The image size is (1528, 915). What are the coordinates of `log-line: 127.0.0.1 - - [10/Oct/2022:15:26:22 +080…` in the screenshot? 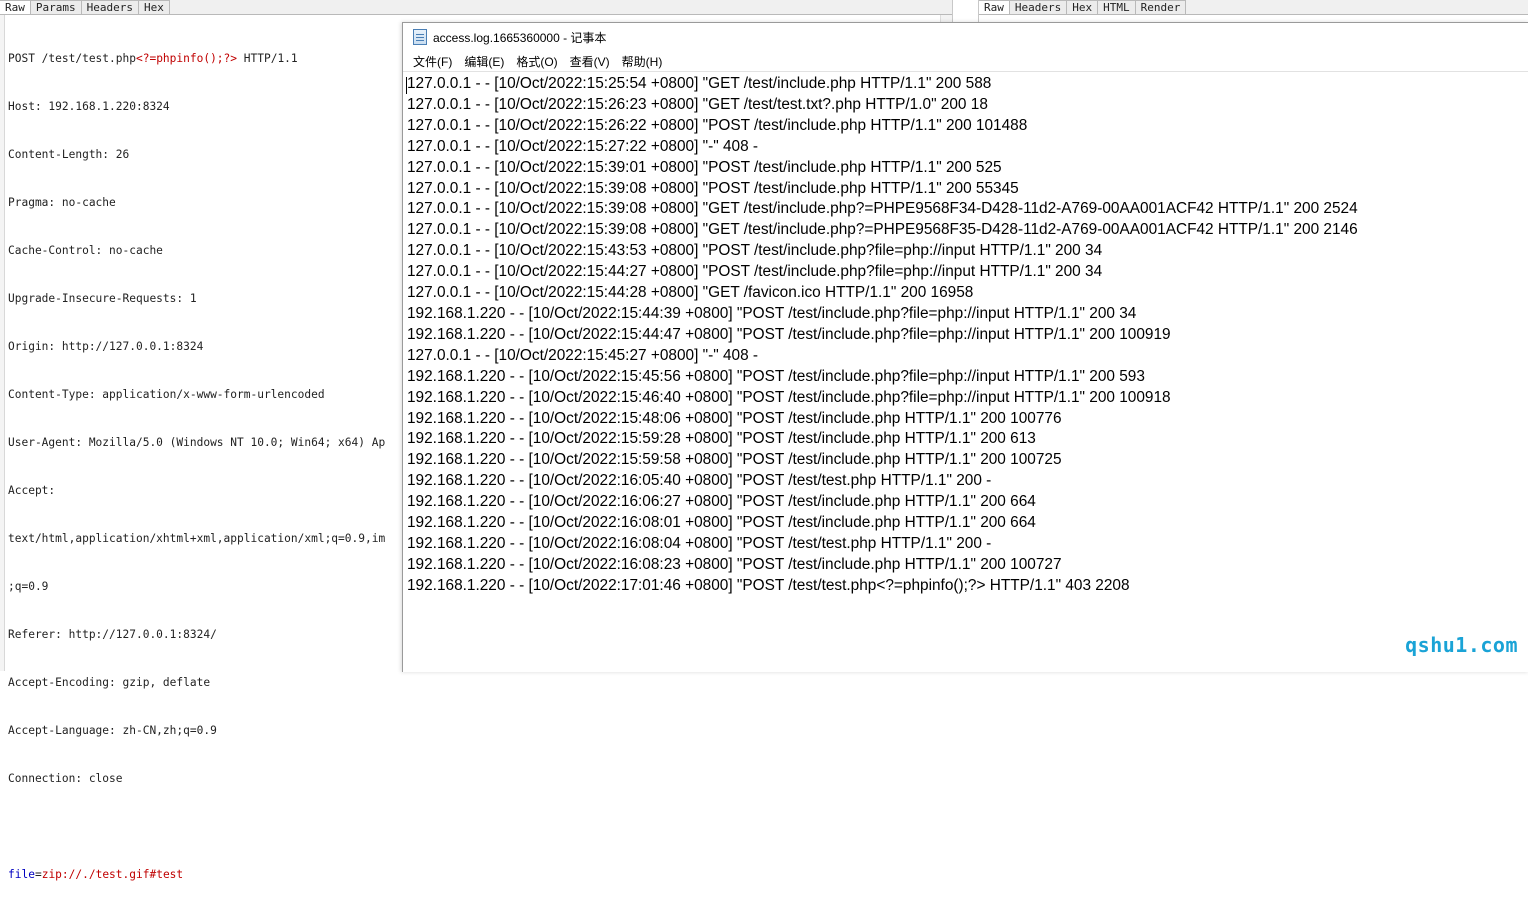 It's located at (717, 125).